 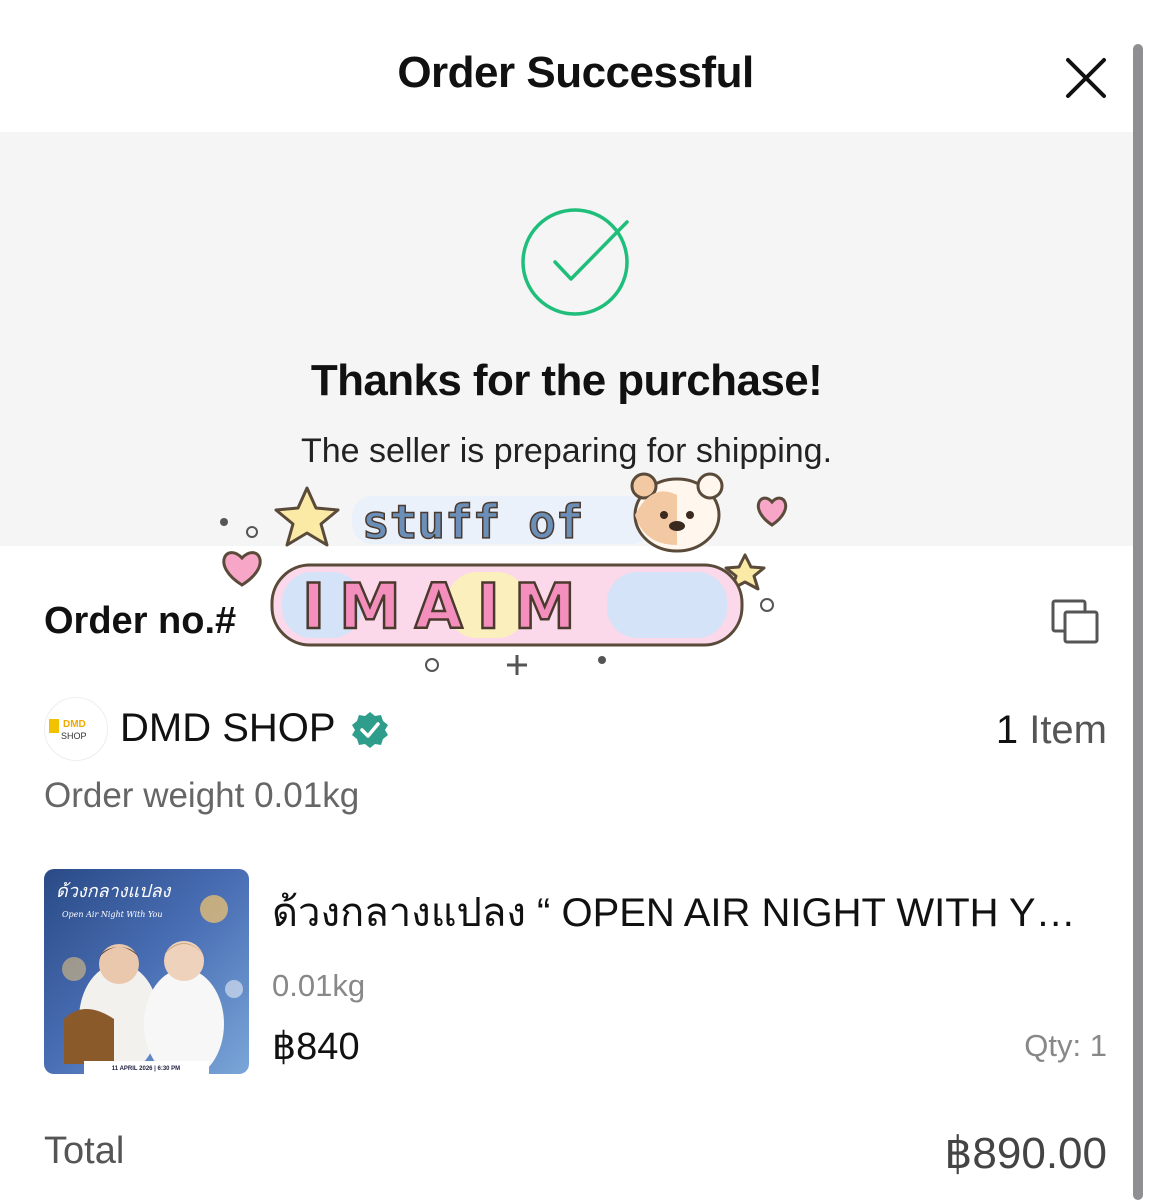 I want to click on copy-icon, so click(x=1076, y=622).